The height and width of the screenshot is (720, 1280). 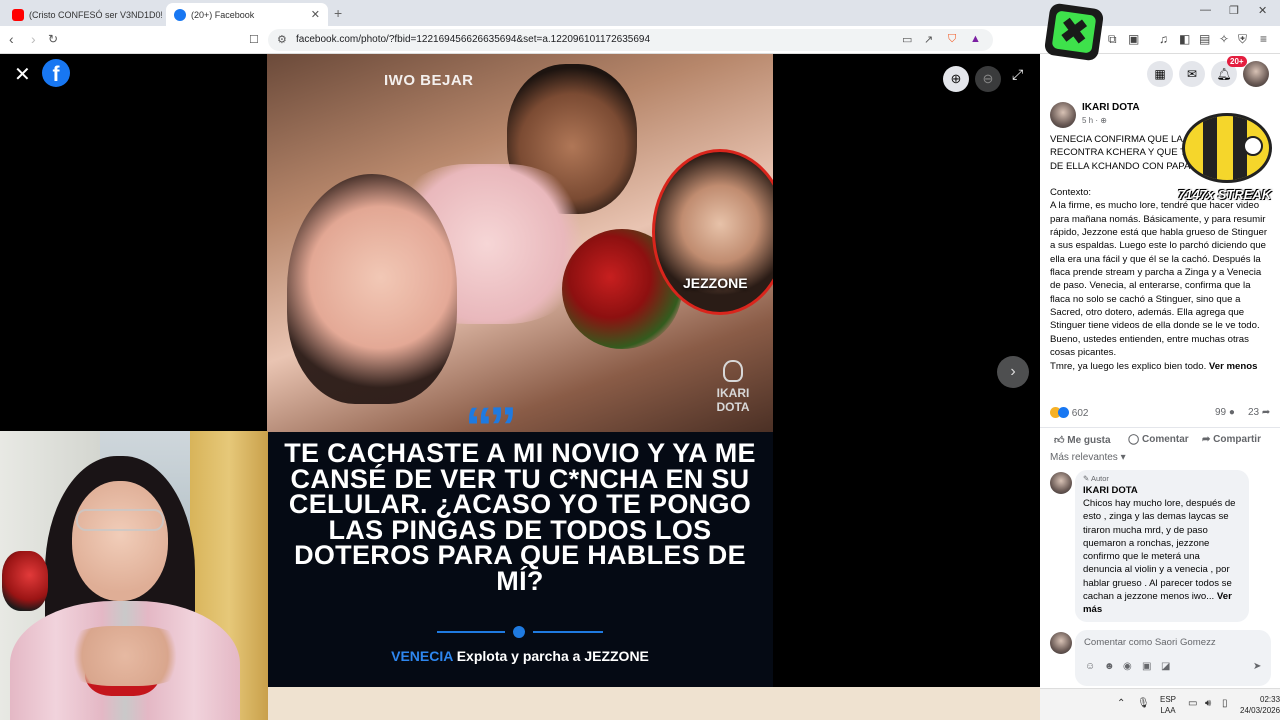 What do you see at coordinates (1168, 705) in the screenshot?
I see `language-indicator: ESP LAA` at bounding box center [1168, 705].